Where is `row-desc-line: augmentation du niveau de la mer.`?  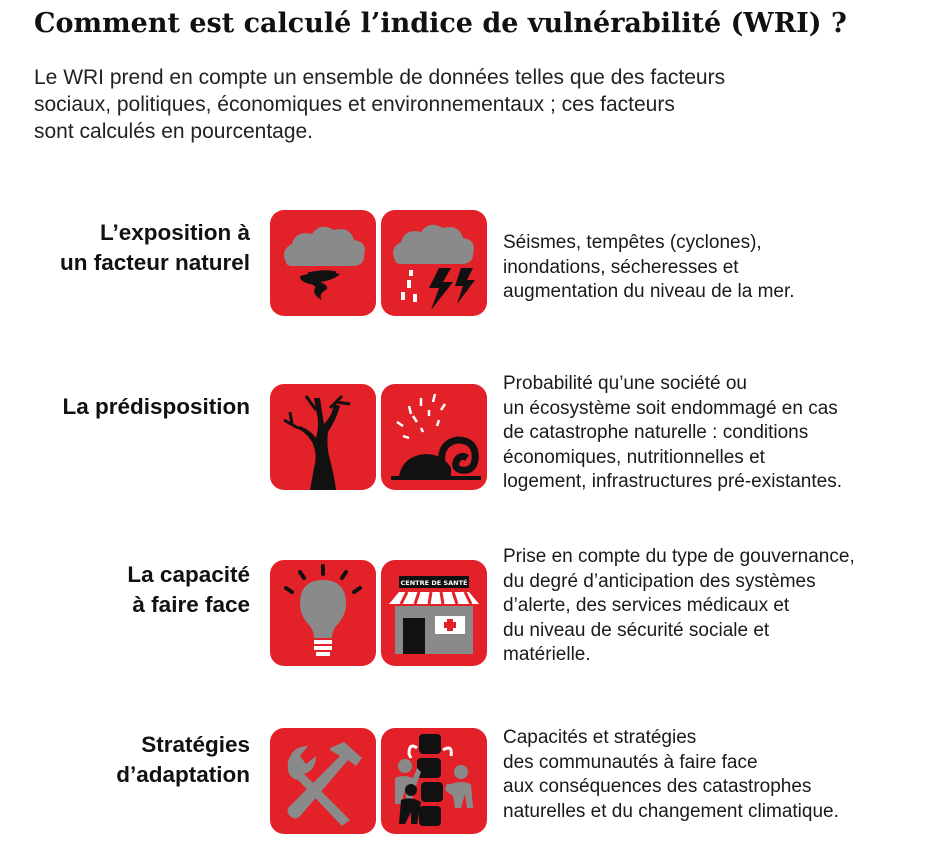
row-desc-line: augmentation du niveau de la mer. is located at coordinates (649, 291).